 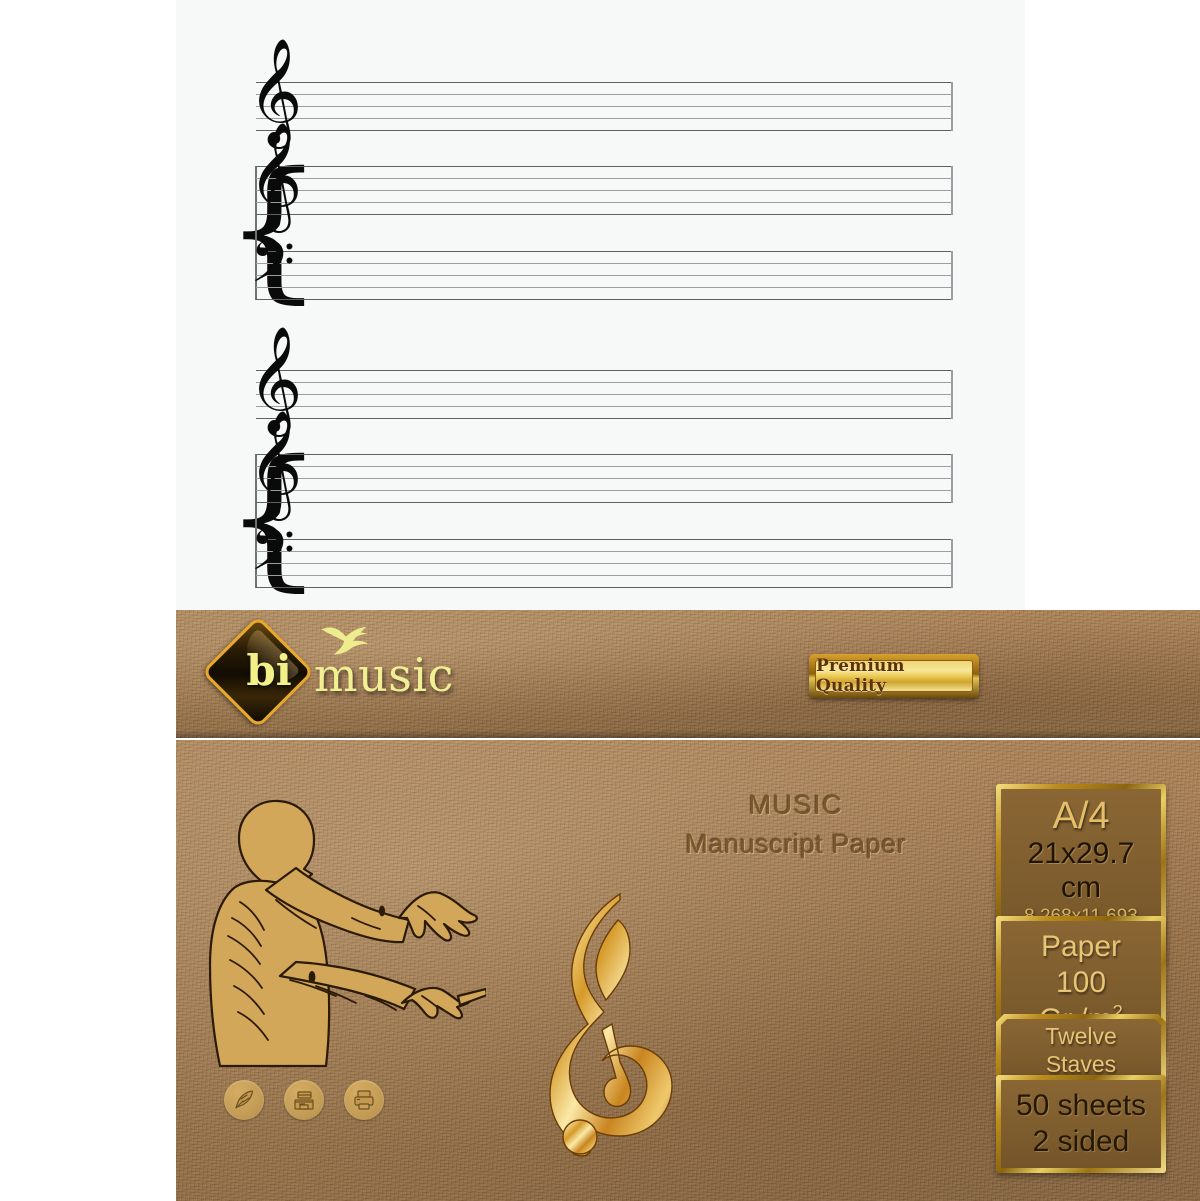 What do you see at coordinates (273, 557) in the screenshot?
I see `bass-clef-icon: 𝄢` at bounding box center [273, 557].